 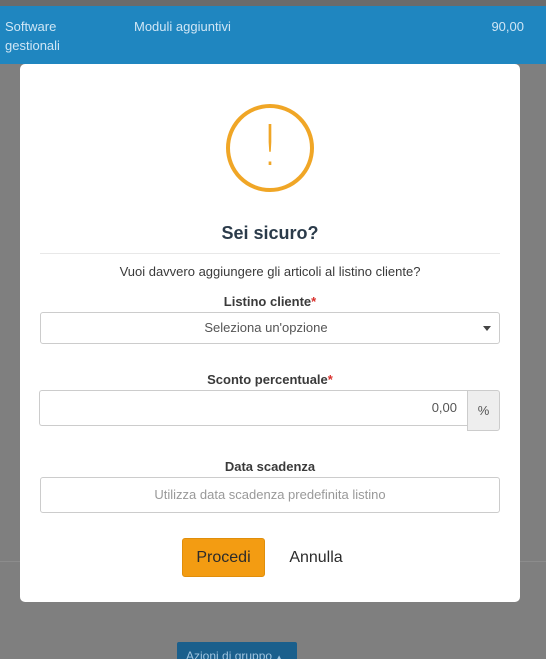 I want to click on group-actions-label: Azioni di gruppo, so click(x=229, y=654).